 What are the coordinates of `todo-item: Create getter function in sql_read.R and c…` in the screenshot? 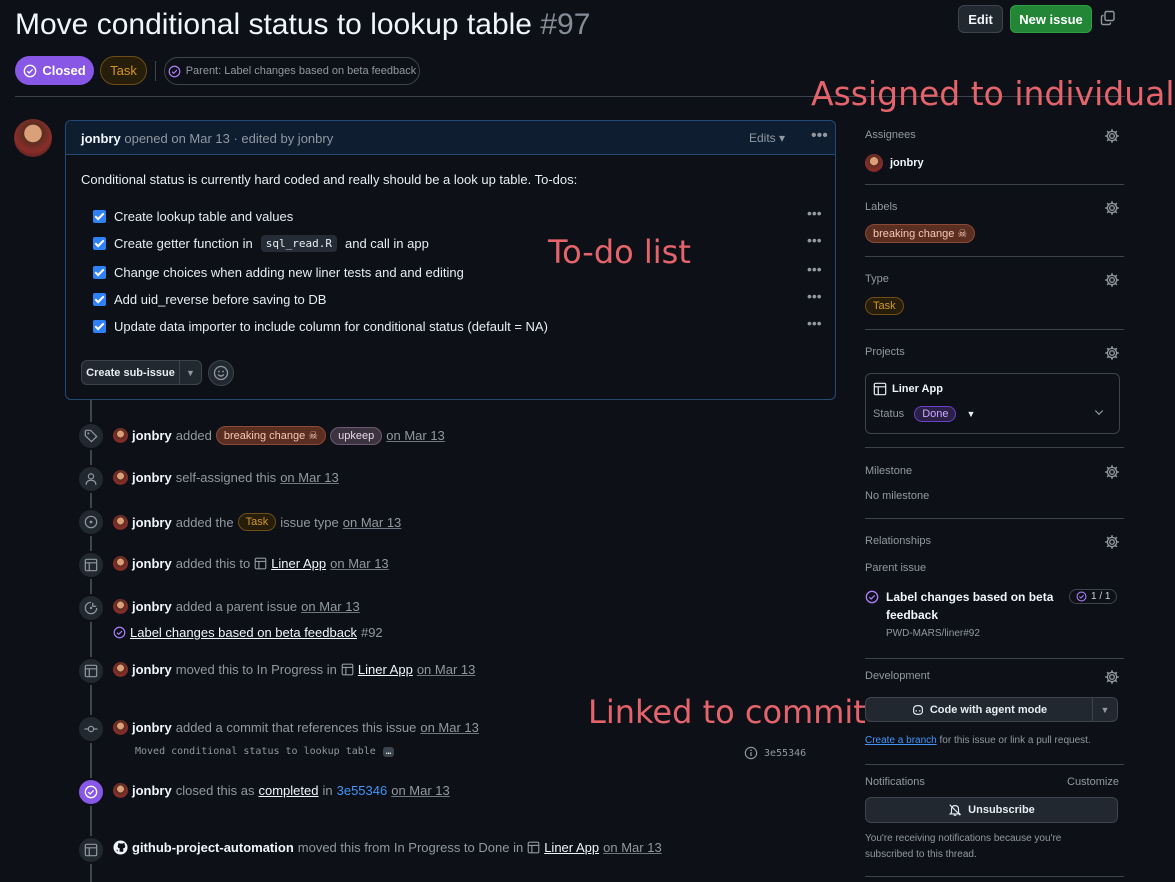 It's located at (261, 243).